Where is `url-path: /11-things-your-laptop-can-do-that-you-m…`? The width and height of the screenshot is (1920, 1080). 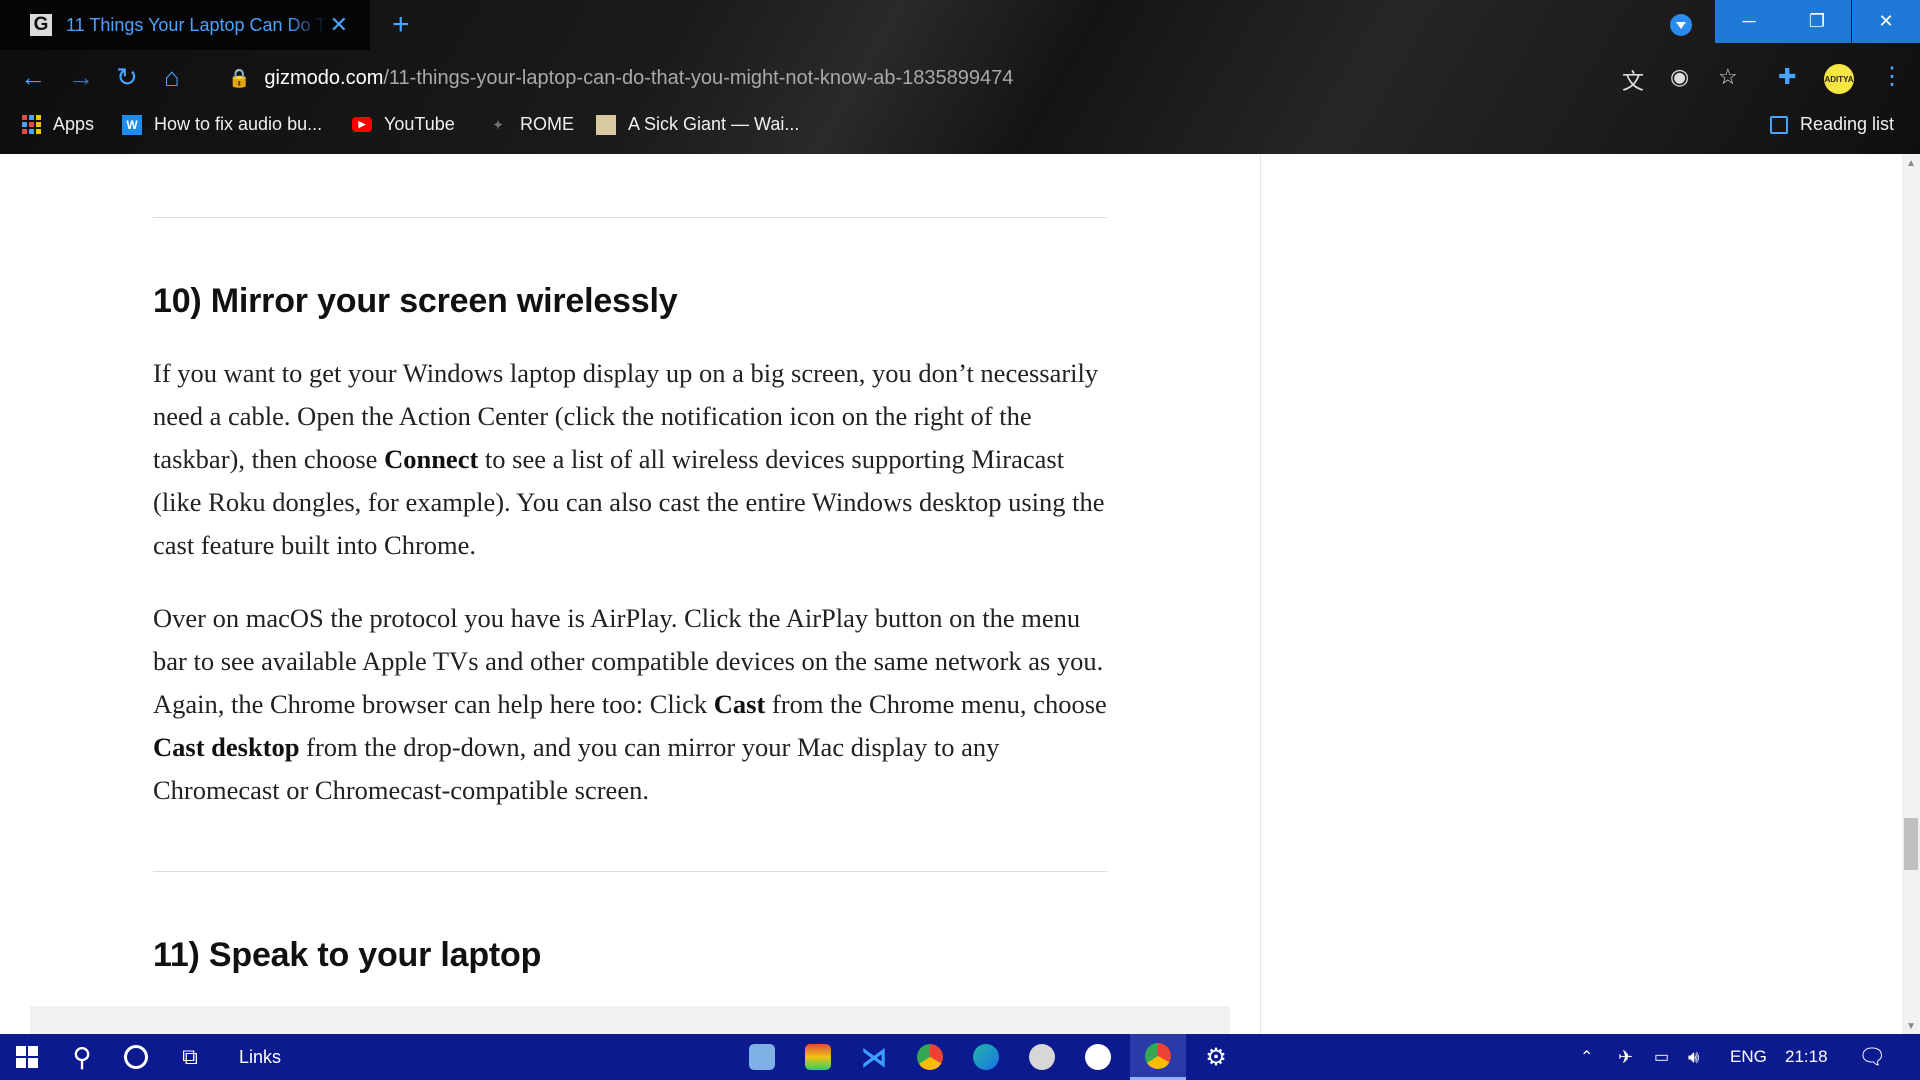
url-path: /11-things-your-laptop-can-do-that-you-m… is located at coordinates (698, 77).